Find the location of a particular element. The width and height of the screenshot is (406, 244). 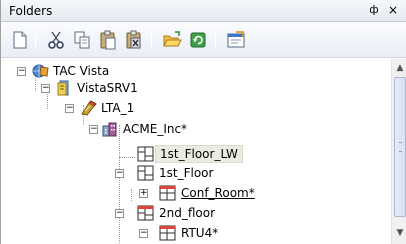

panel-titlebar: Folders ф × is located at coordinates (203, 11).